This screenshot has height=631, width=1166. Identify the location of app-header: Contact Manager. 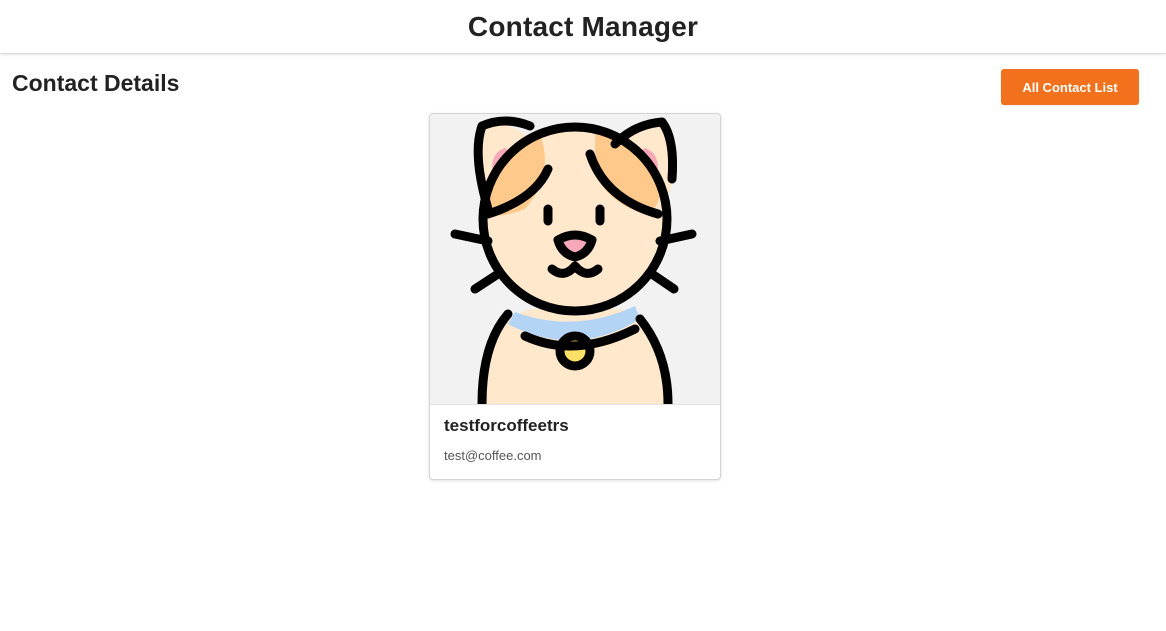
(583, 27).